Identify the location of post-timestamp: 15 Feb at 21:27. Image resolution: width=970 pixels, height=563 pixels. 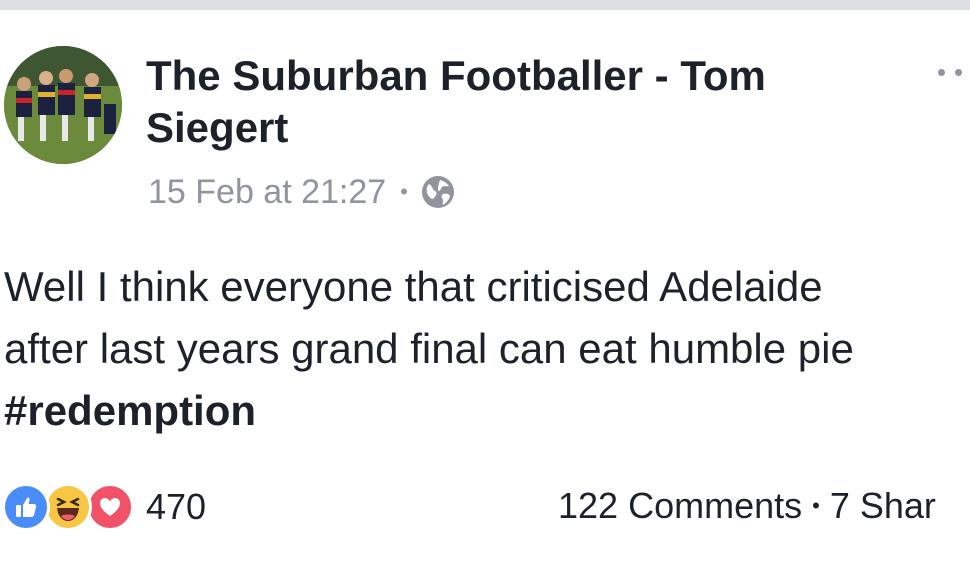
(267, 192).